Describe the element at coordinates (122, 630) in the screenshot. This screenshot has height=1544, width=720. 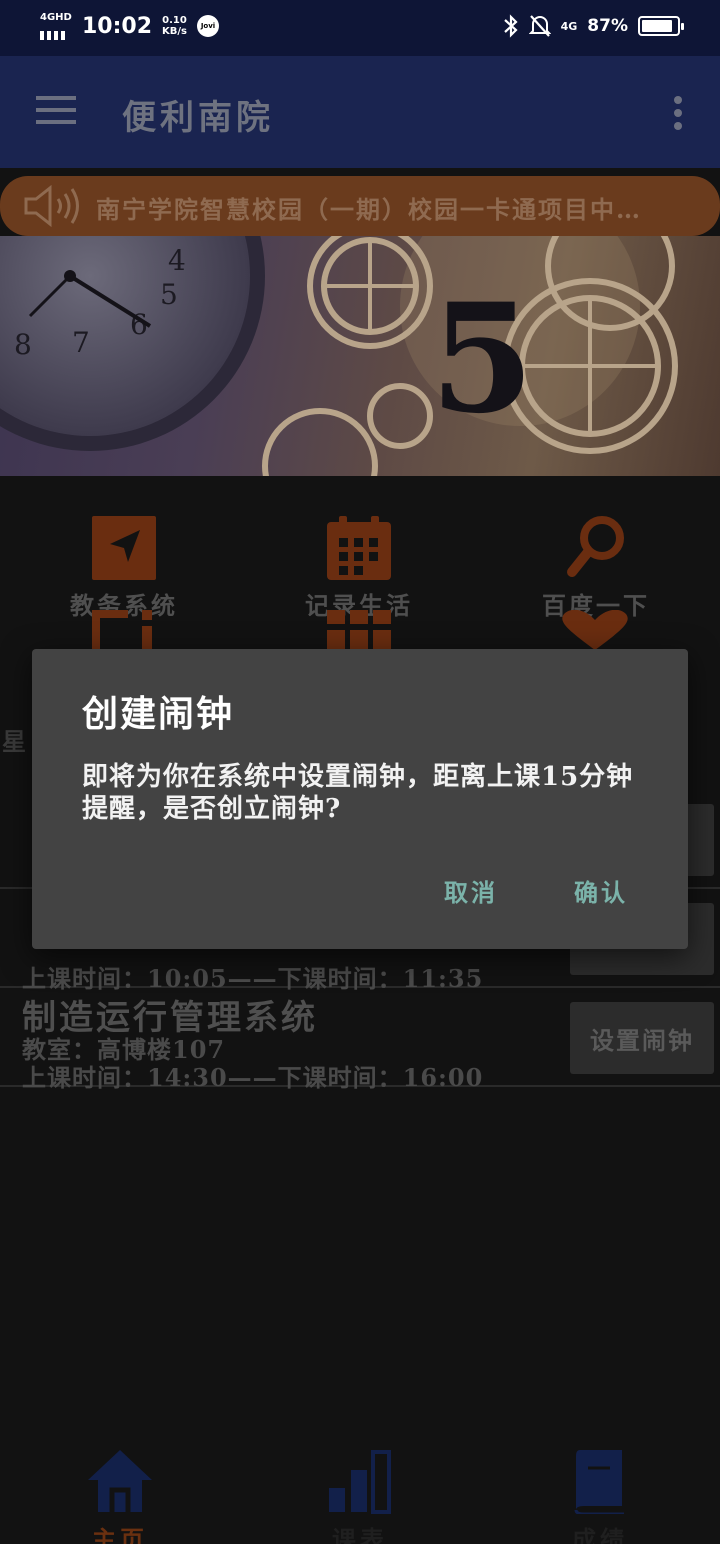
I see `document-icon` at that location.